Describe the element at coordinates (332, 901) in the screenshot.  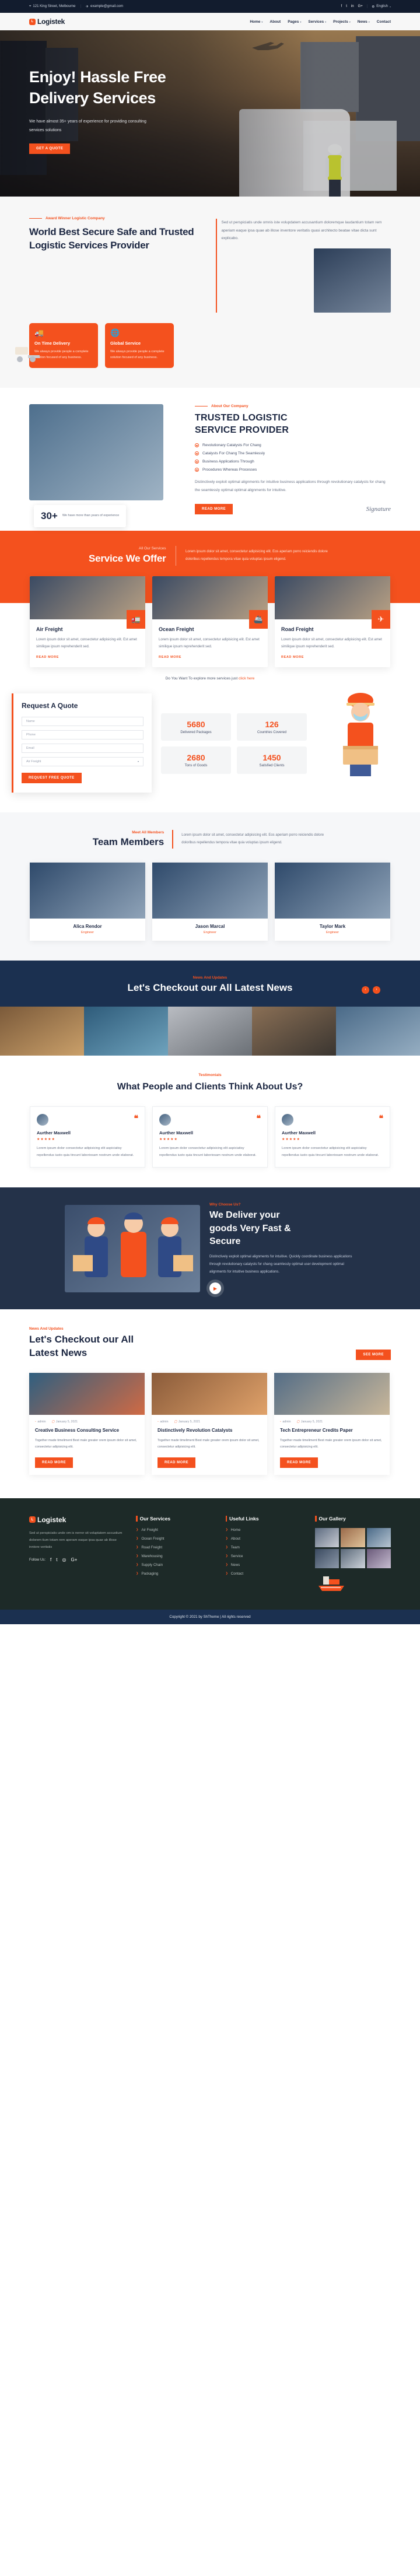
I see `team-member-card: Taylor Mark Engineer` at that location.